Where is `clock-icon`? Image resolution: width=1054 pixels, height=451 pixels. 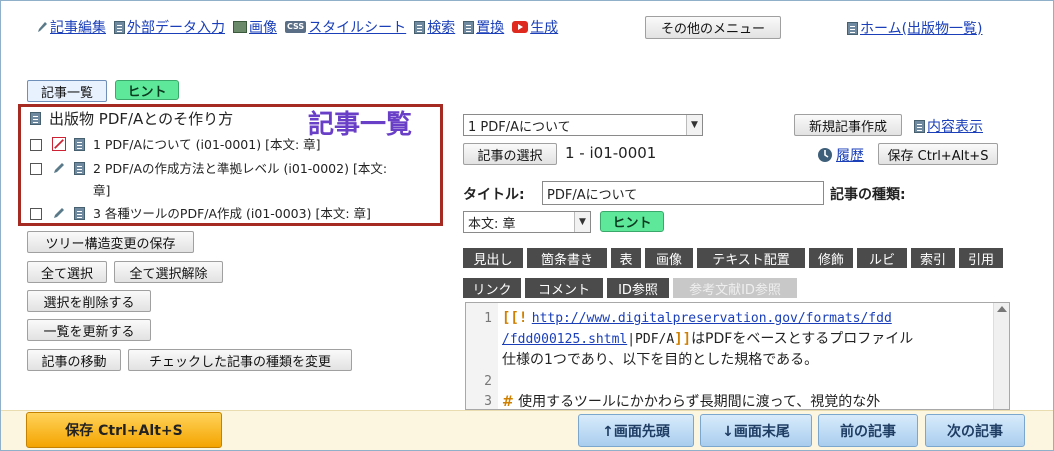
clock-icon is located at coordinates (825, 155).